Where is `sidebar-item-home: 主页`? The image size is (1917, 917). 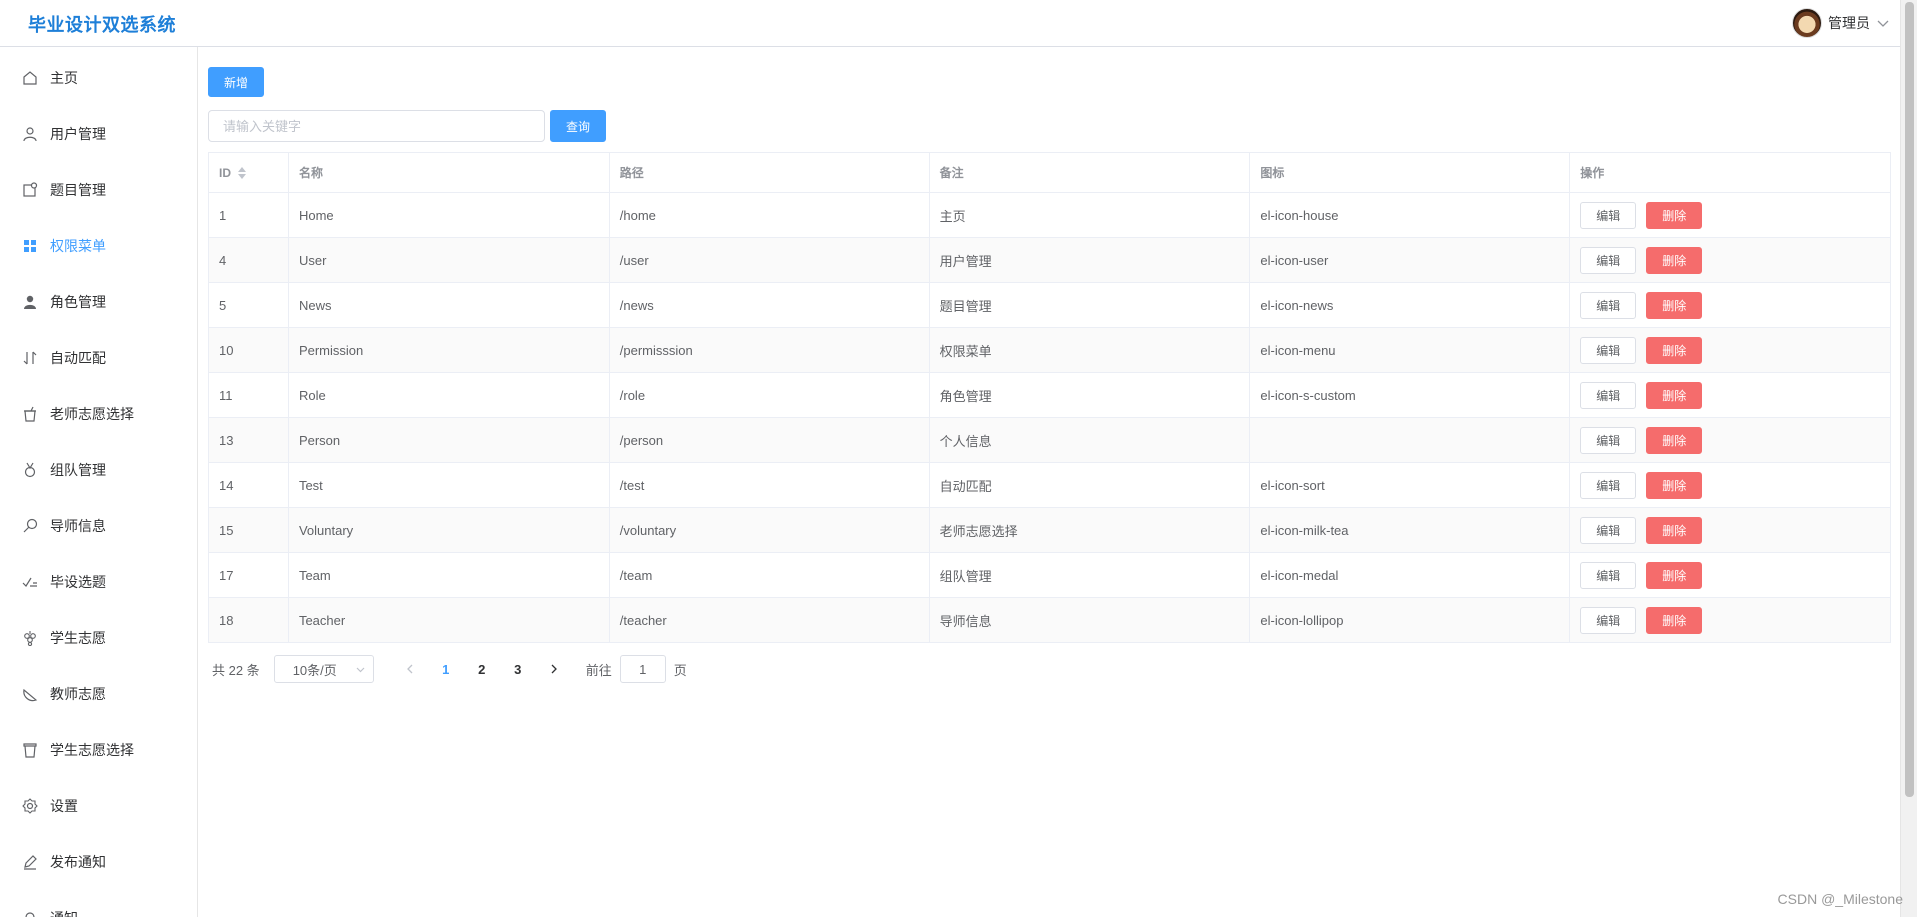
sidebar-item-home: 主页 is located at coordinates (98, 78).